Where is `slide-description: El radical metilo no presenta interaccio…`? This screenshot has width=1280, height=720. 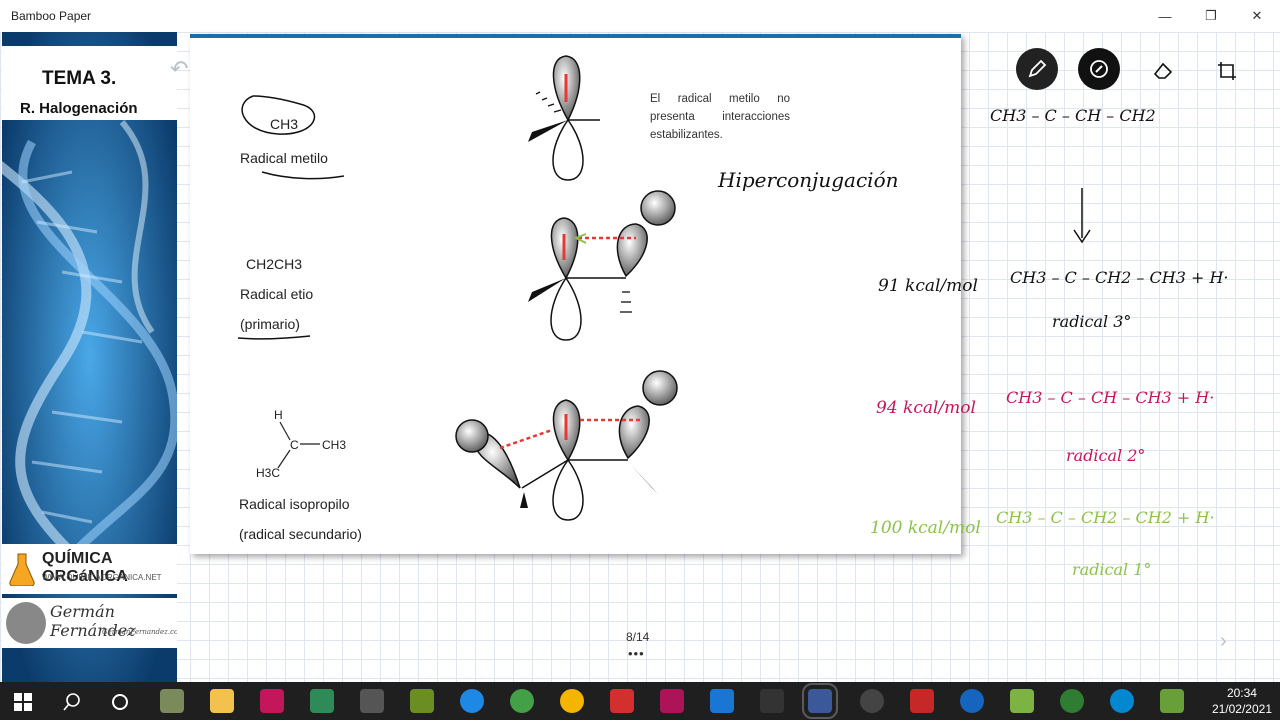
slide-description: El radical metilo no presenta interaccio… is located at coordinates (720, 117).